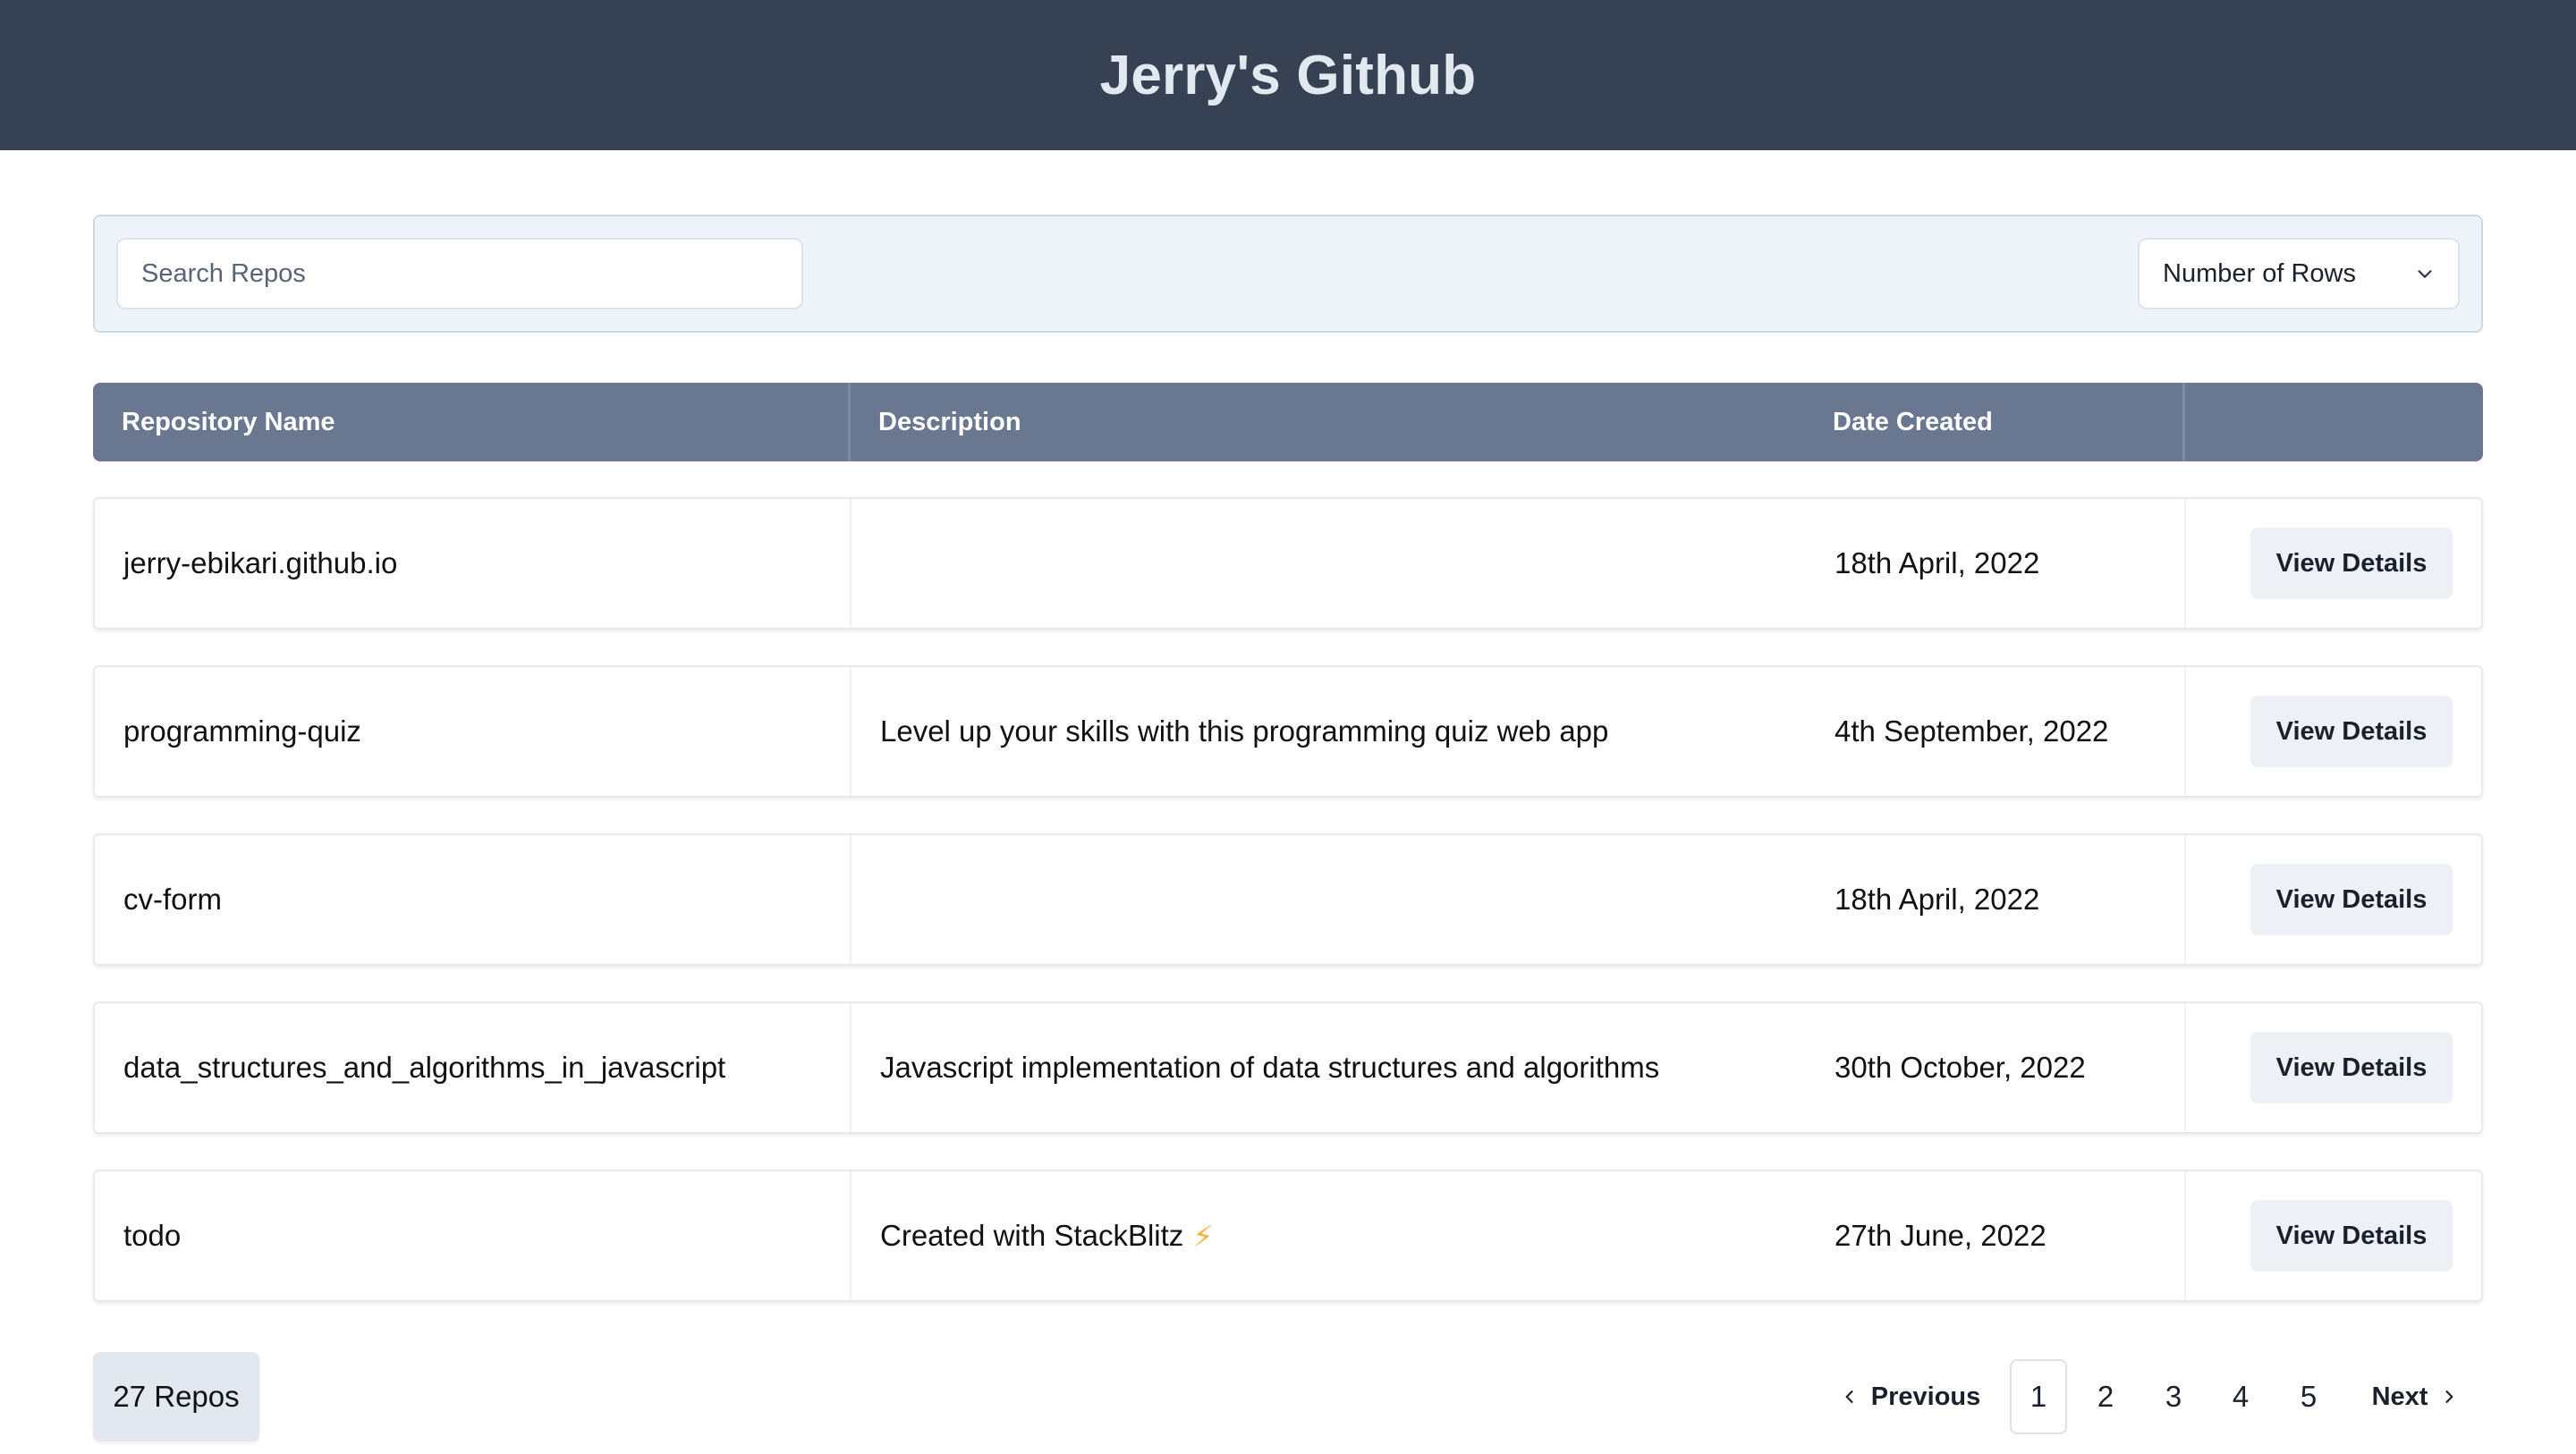  I want to click on rows-select-label: Number of Rows, so click(2259, 273).